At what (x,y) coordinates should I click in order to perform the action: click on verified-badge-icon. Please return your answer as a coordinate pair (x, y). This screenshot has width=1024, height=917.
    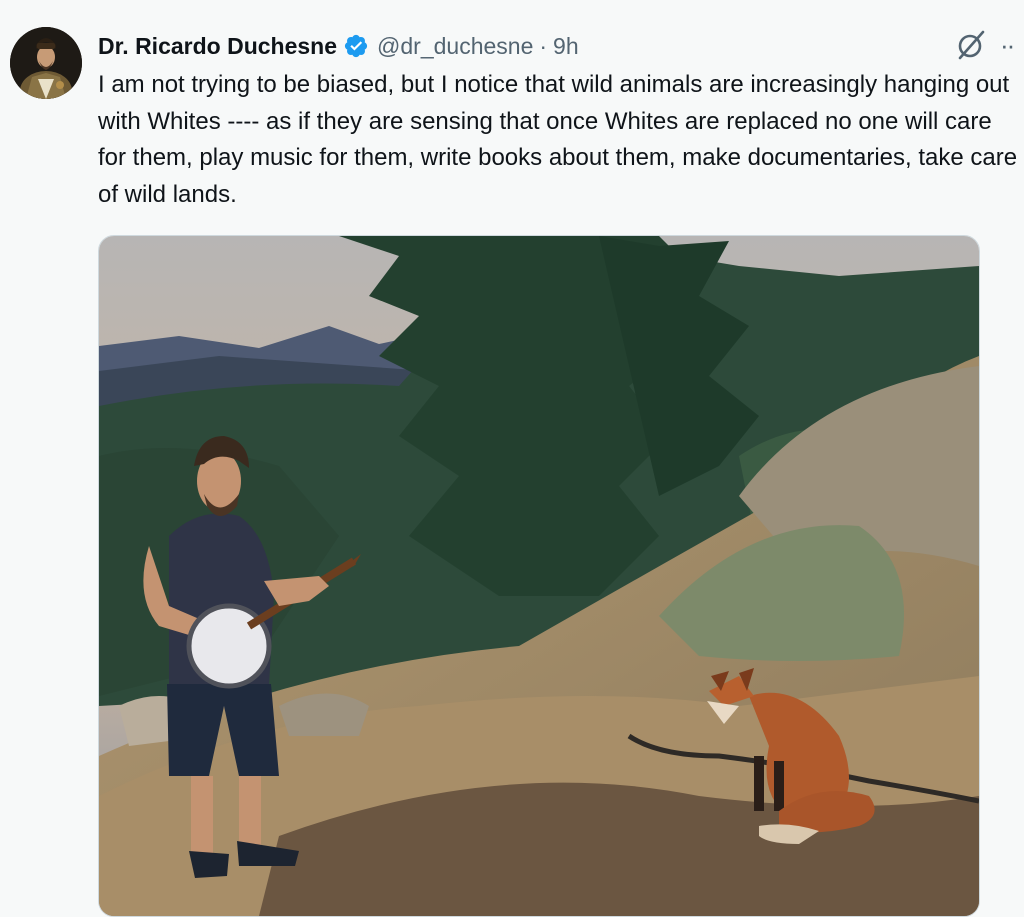
    Looking at the image, I should click on (356, 46).